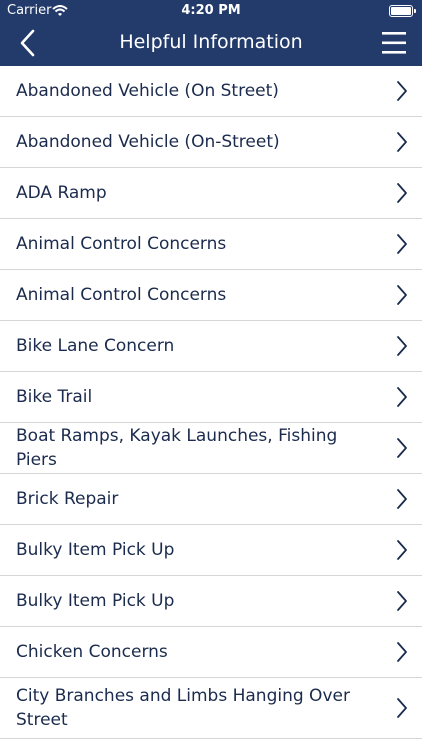  I want to click on chevron-left-icon, so click(27, 43).